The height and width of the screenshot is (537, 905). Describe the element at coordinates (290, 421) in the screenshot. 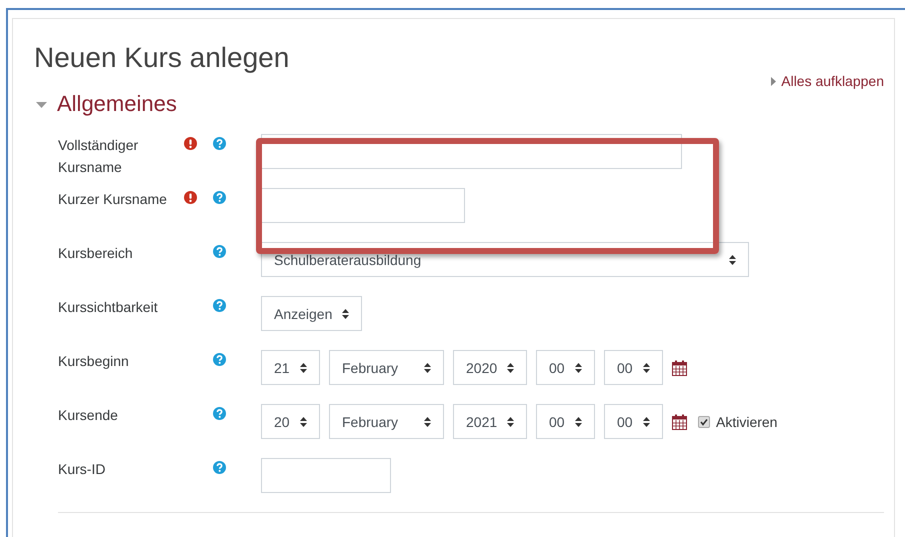

I see `select-dropdown: 20` at that location.